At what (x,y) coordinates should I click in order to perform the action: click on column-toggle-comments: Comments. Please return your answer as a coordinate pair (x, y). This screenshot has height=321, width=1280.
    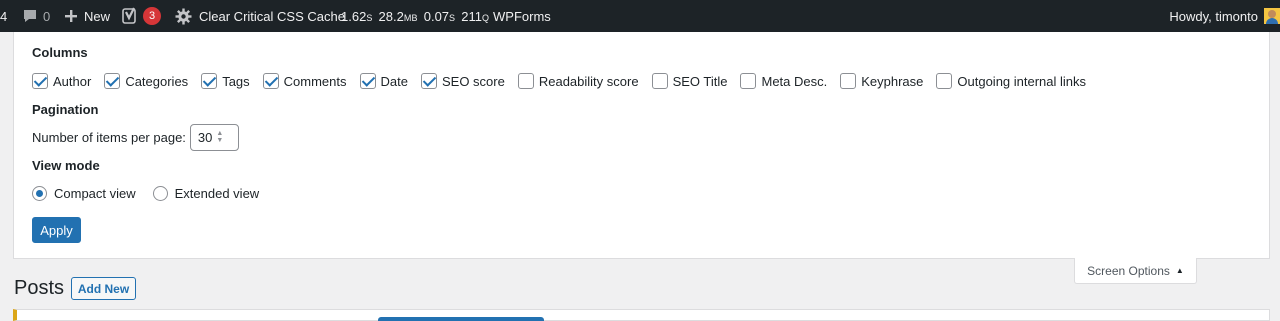
    Looking at the image, I should click on (304, 81).